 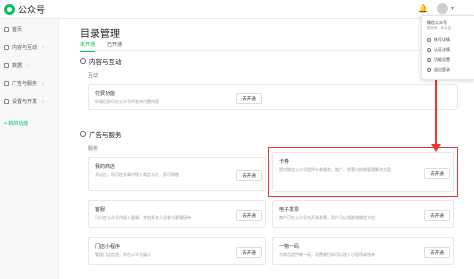 What do you see at coordinates (363, 172) in the screenshot?
I see `highlight-box` at bounding box center [363, 172].